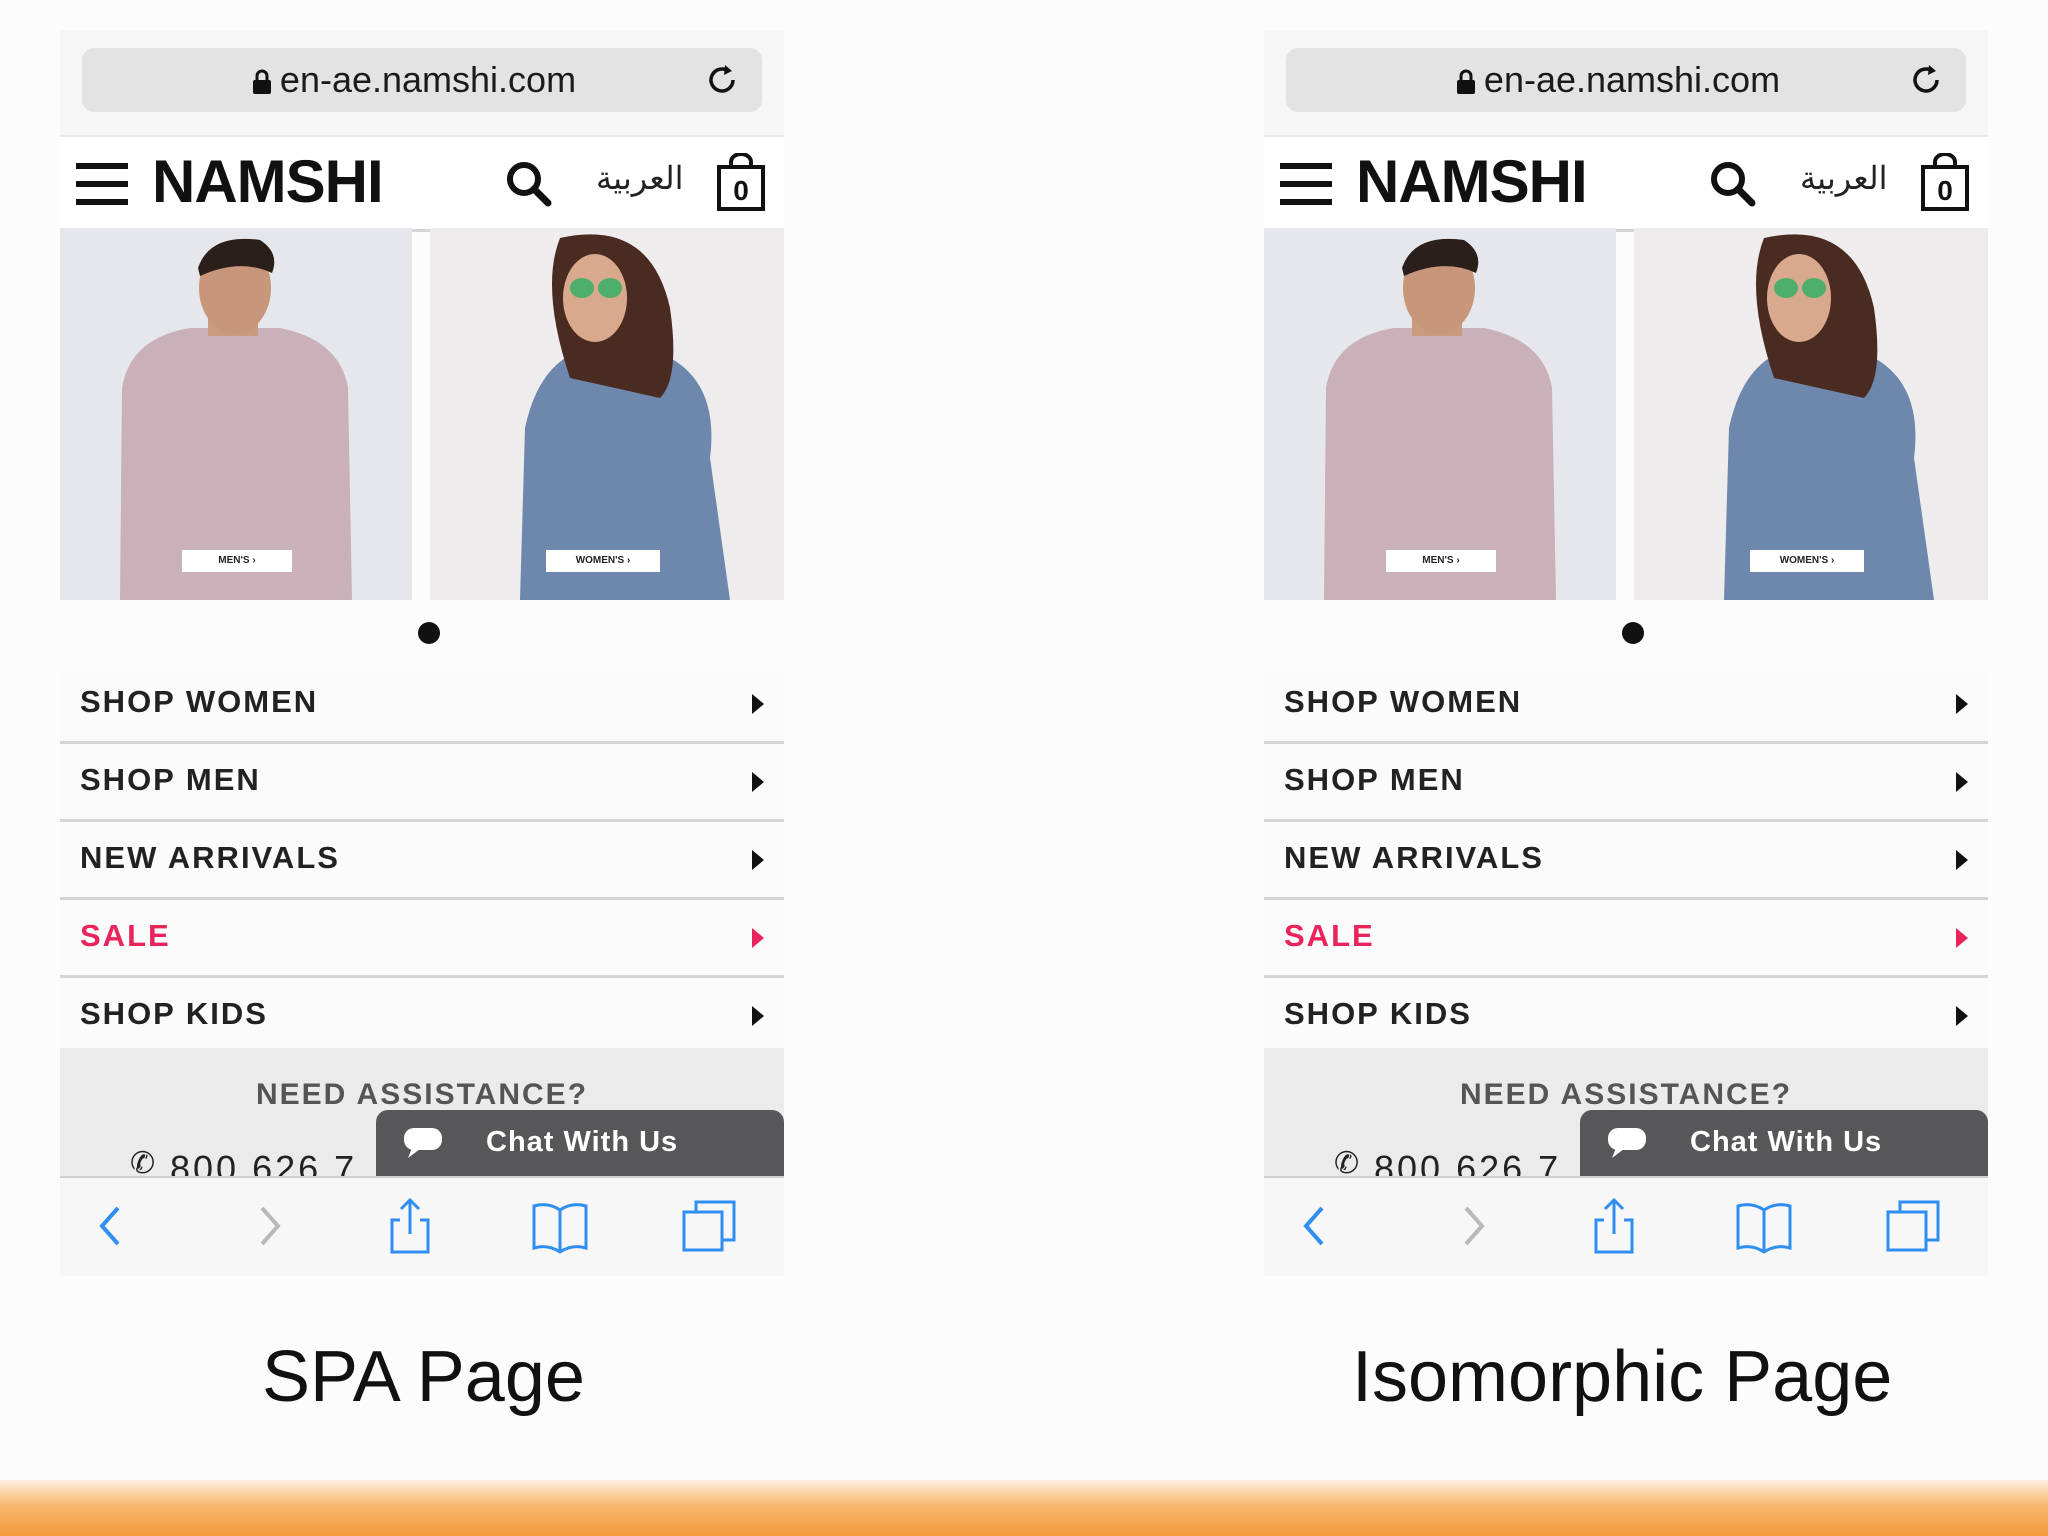  Describe the element at coordinates (1024, 1508) in the screenshot. I see `slide-footer-bar` at that location.